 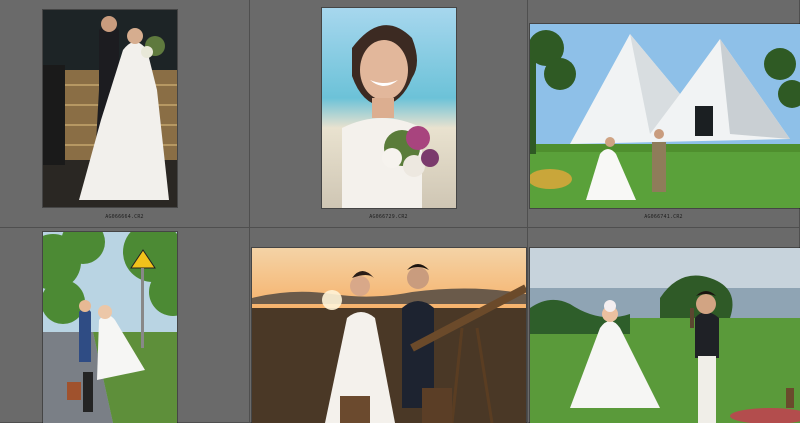 What do you see at coordinates (663, 217) in the screenshot?
I see `thumbnail-filename-3: AG066741.CR2` at bounding box center [663, 217].